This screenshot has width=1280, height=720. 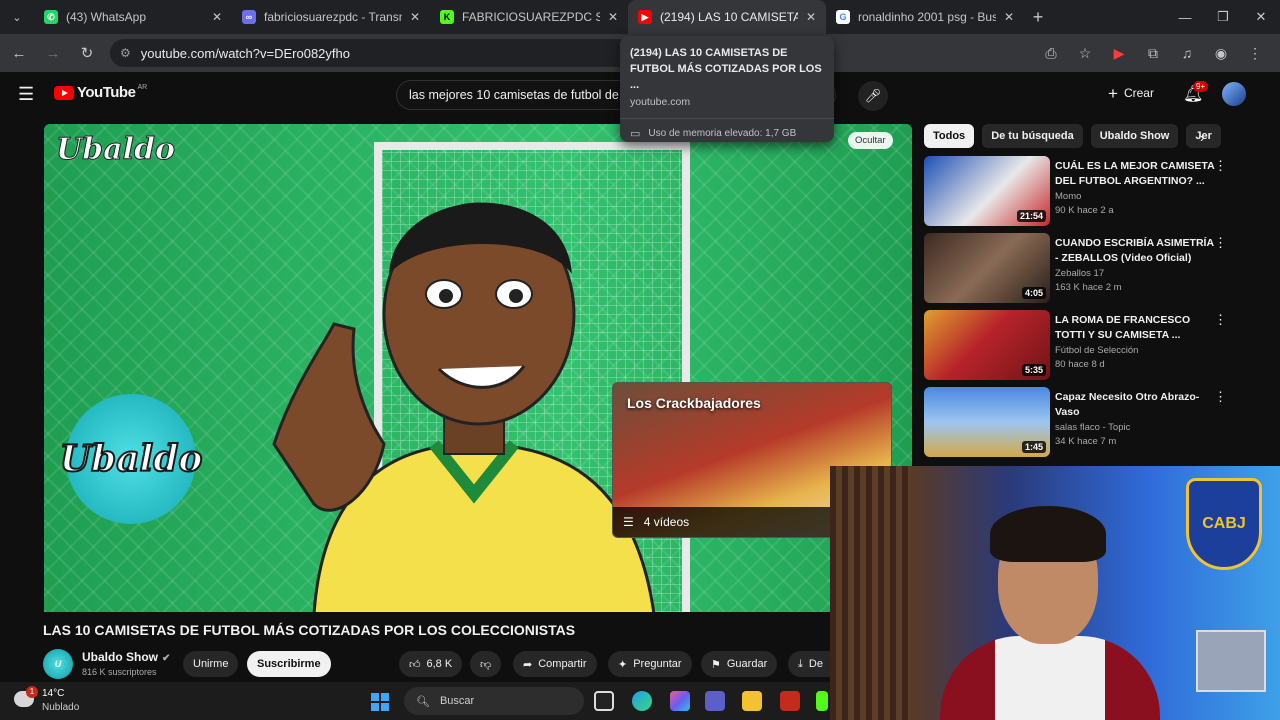 I want to click on sparkle-icon: ✦, so click(x=623, y=664).